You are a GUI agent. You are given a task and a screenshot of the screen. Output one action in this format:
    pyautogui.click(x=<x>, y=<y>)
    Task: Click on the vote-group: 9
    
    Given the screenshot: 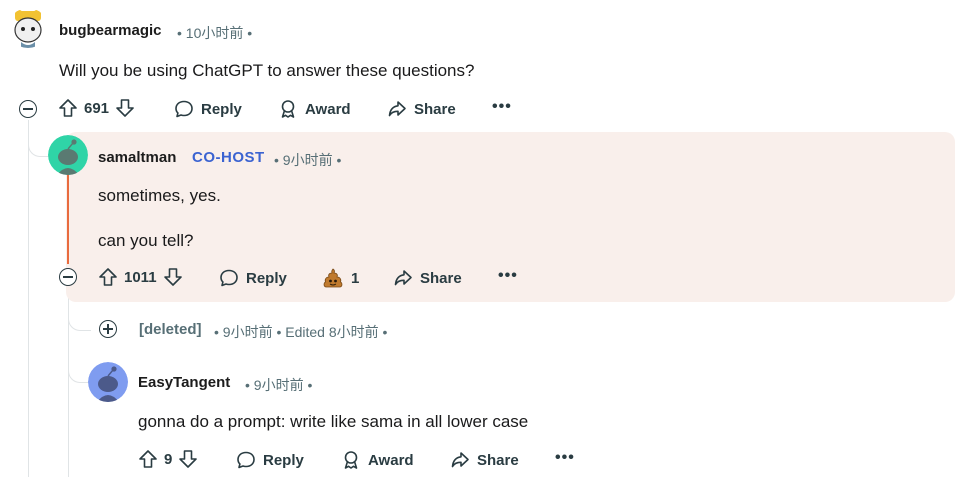 What is the action you would take?
    pyautogui.click(x=168, y=459)
    